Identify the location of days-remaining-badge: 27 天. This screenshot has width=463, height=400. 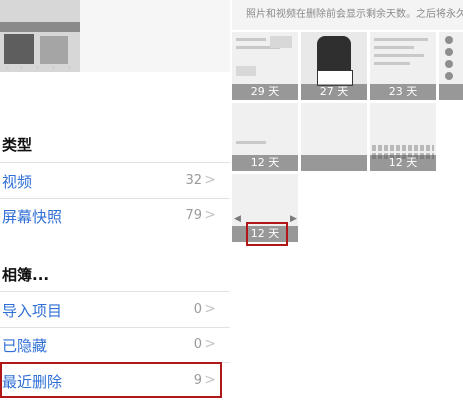
(334, 92).